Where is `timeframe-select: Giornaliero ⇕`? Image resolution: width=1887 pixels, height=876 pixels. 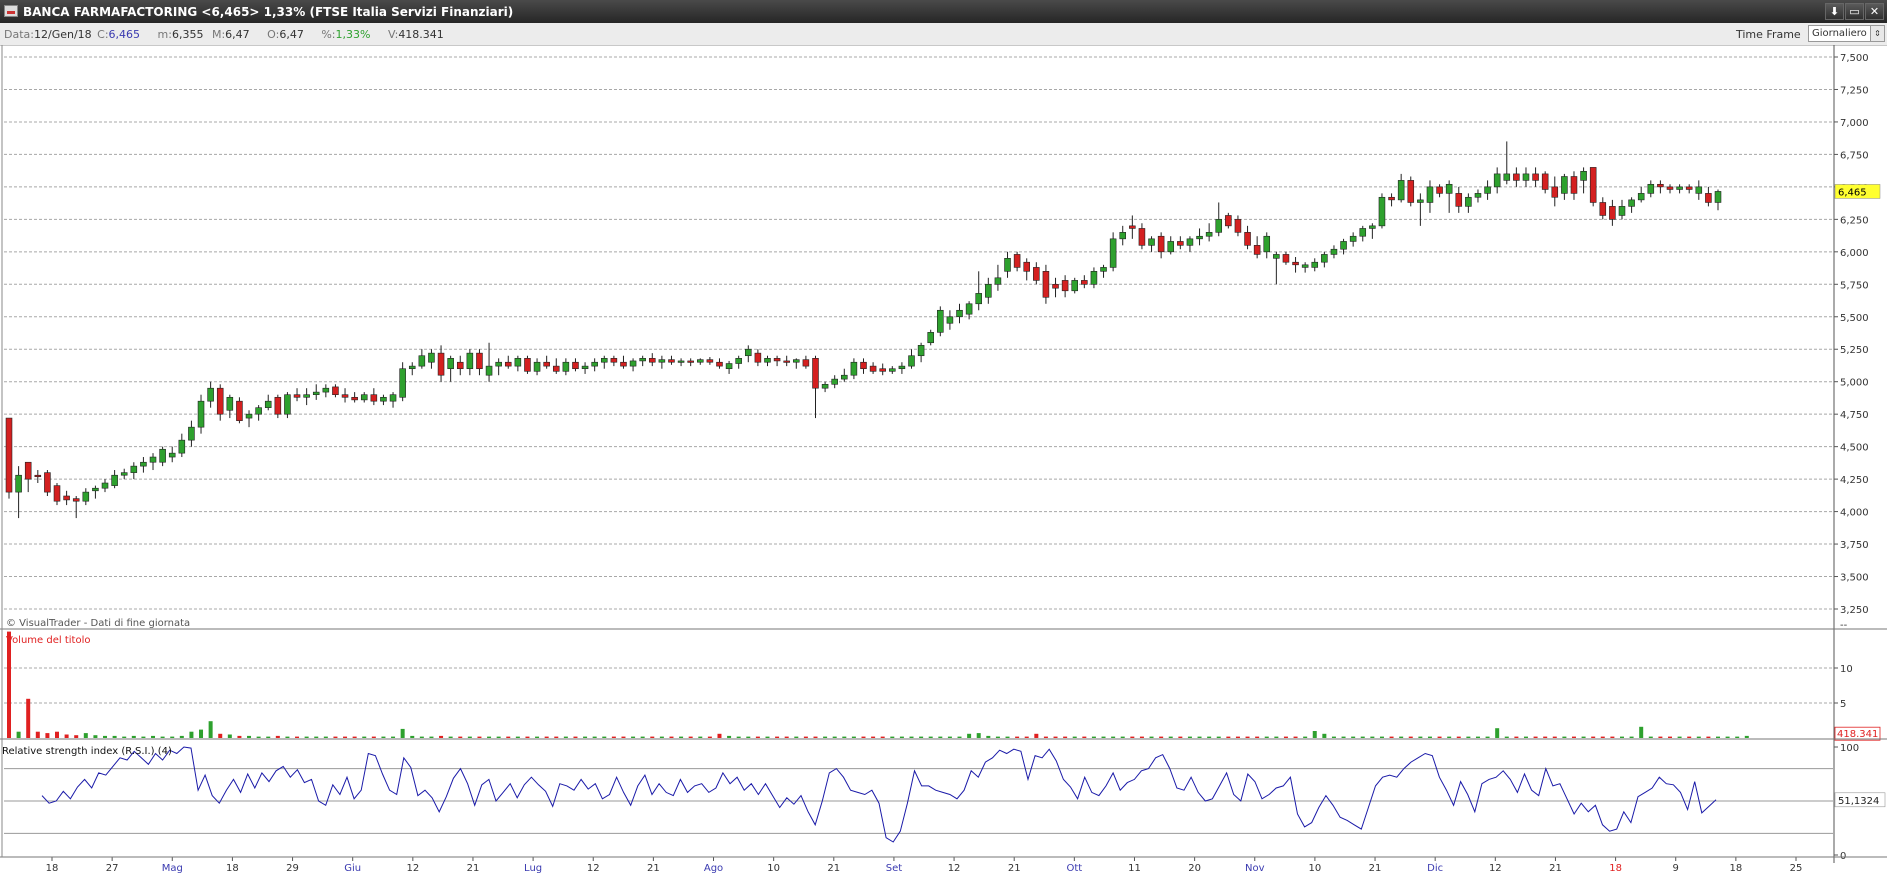
timeframe-select: Giornaliero ⇕ is located at coordinates (1846, 33).